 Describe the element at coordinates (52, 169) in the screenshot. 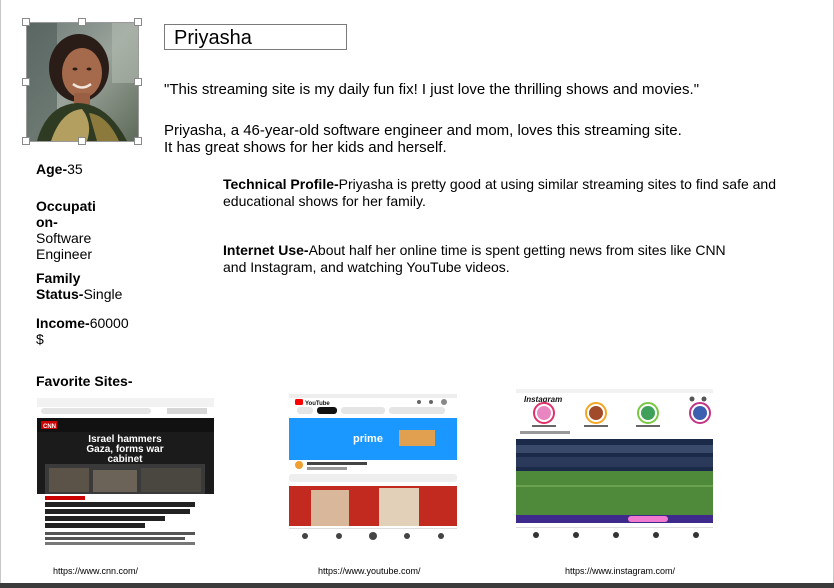

I see `age-label: Age-` at that location.